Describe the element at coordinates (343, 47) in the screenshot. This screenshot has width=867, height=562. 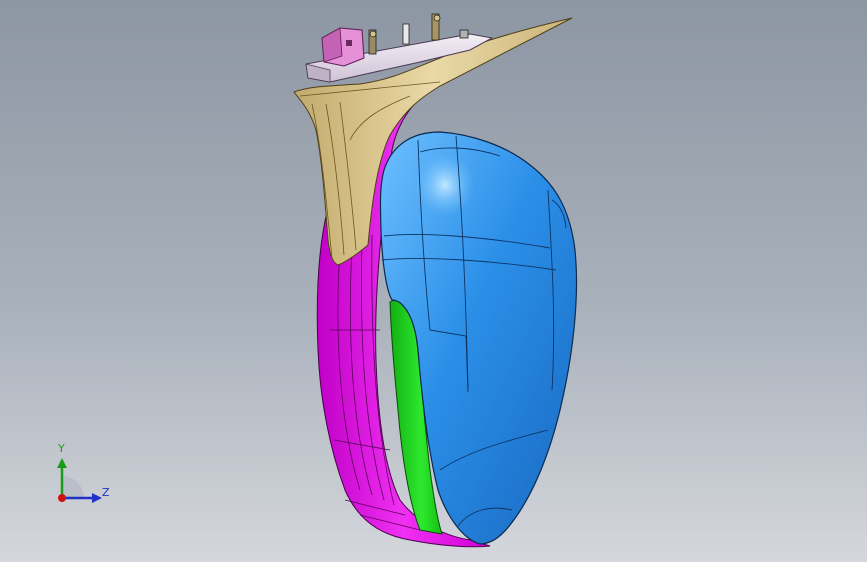
I see `connector-block` at that location.